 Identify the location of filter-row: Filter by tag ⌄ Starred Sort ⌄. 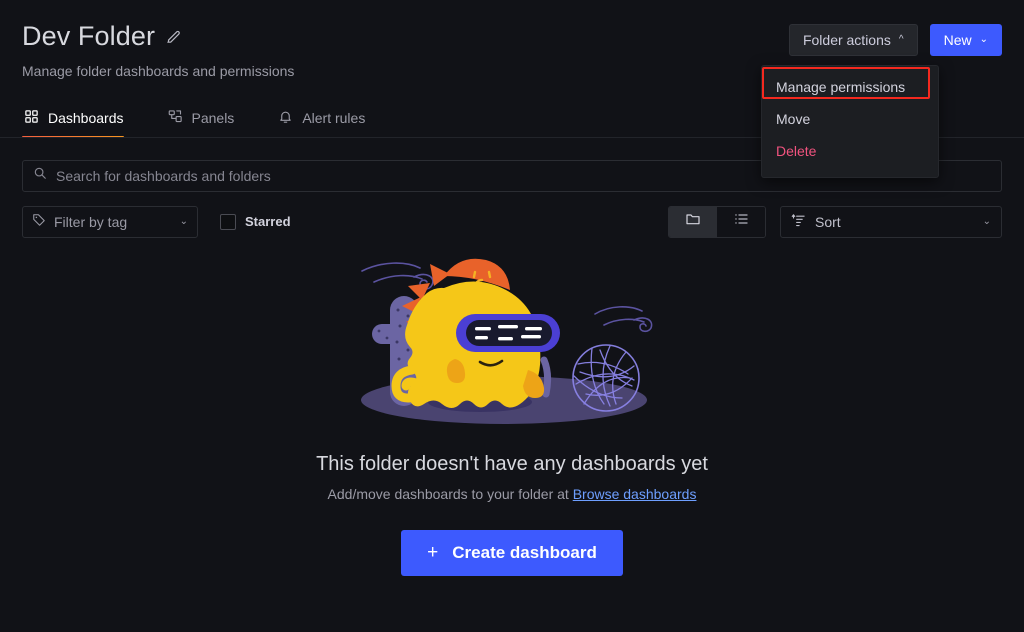
(512, 221).